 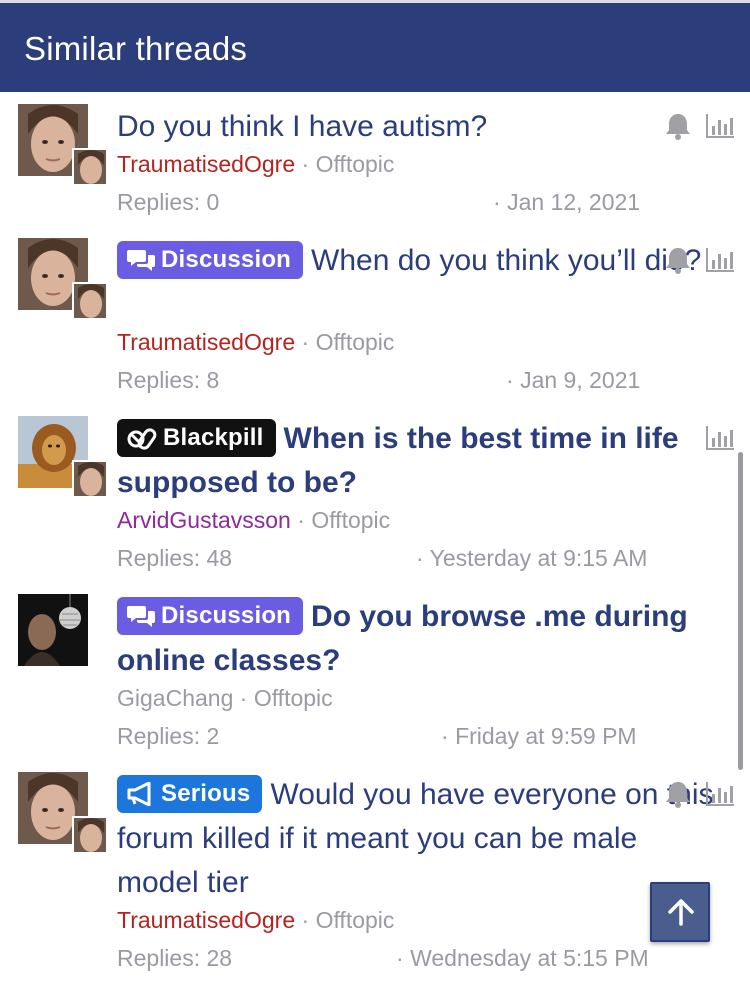 I want to click on scrollbar, so click(x=740, y=611).